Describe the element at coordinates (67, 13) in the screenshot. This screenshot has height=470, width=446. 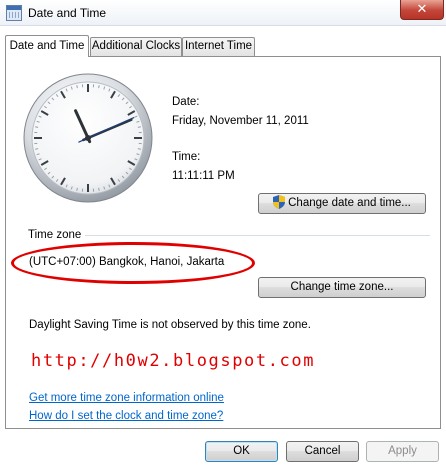
I see `window-title: Date and Time` at that location.